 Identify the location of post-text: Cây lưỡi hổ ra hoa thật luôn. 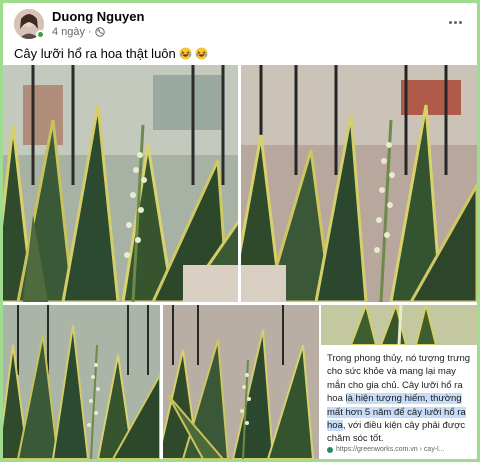
(111, 53).